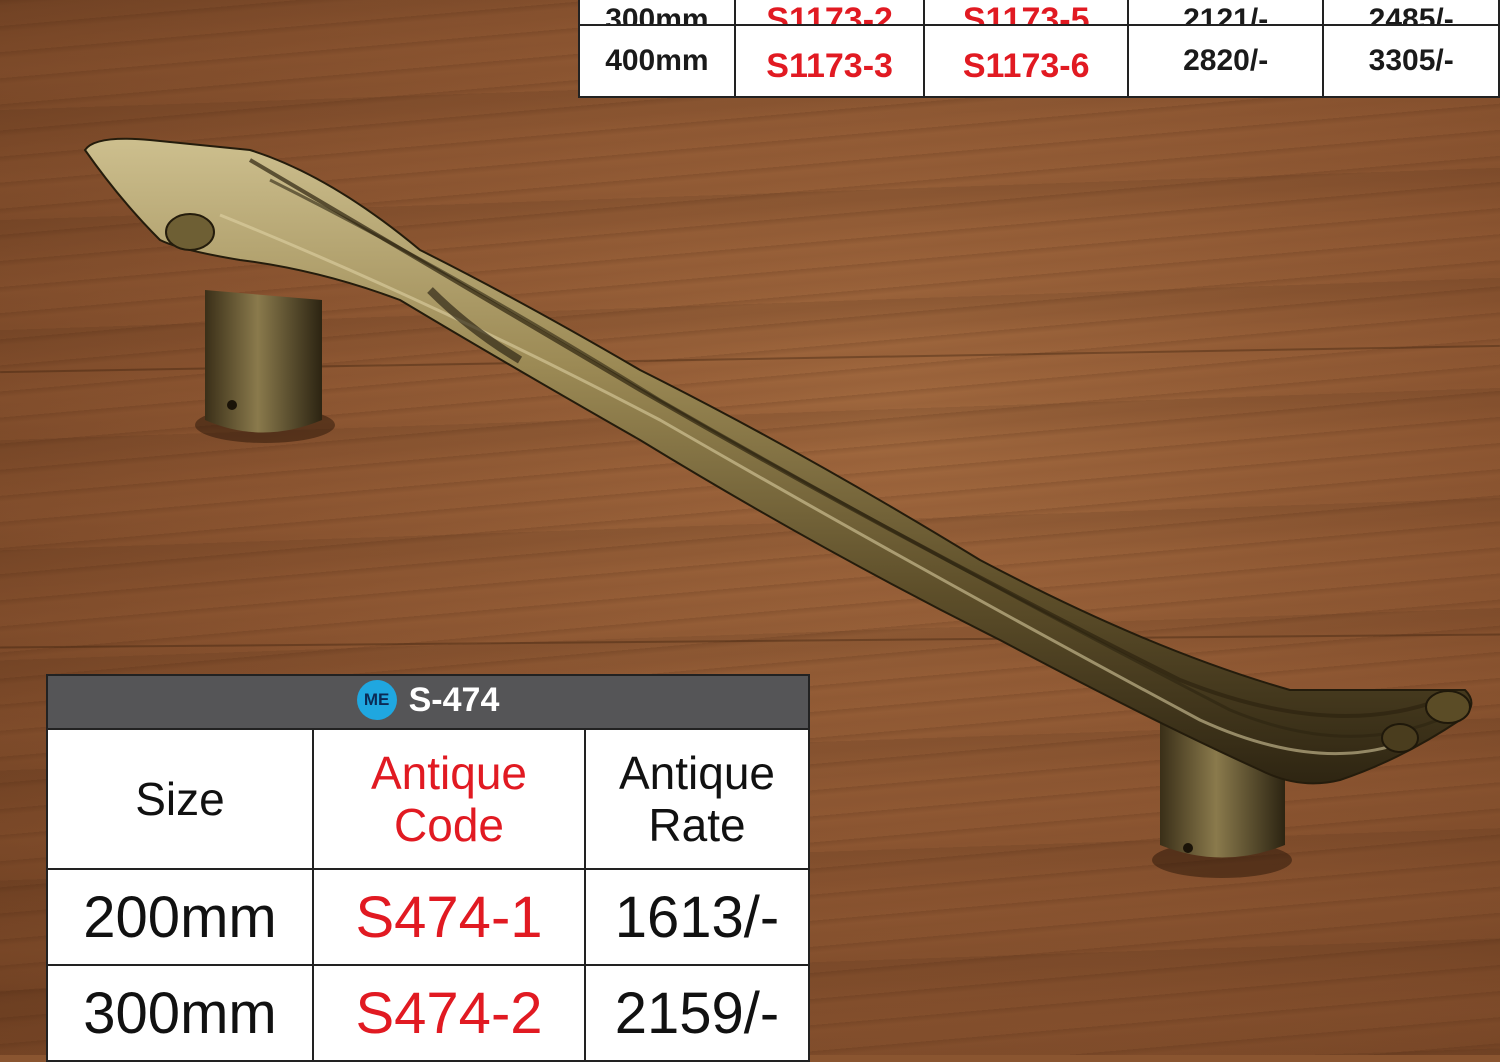 The image size is (1500, 1062). Describe the element at coordinates (449, 799) in the screenshot. I see `header-antique-code: Antique Code` at that location.